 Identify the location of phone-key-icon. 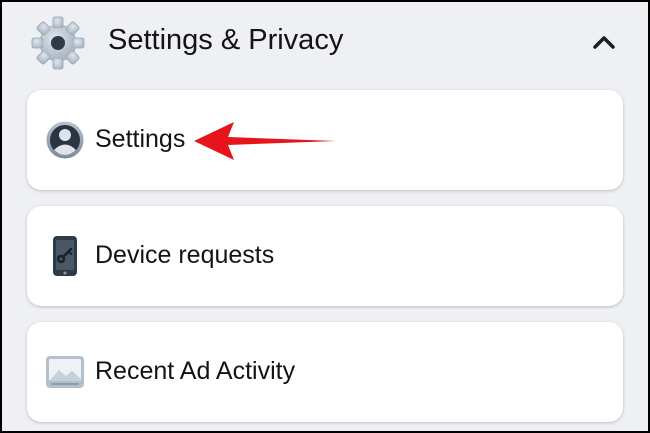
(65, 256).